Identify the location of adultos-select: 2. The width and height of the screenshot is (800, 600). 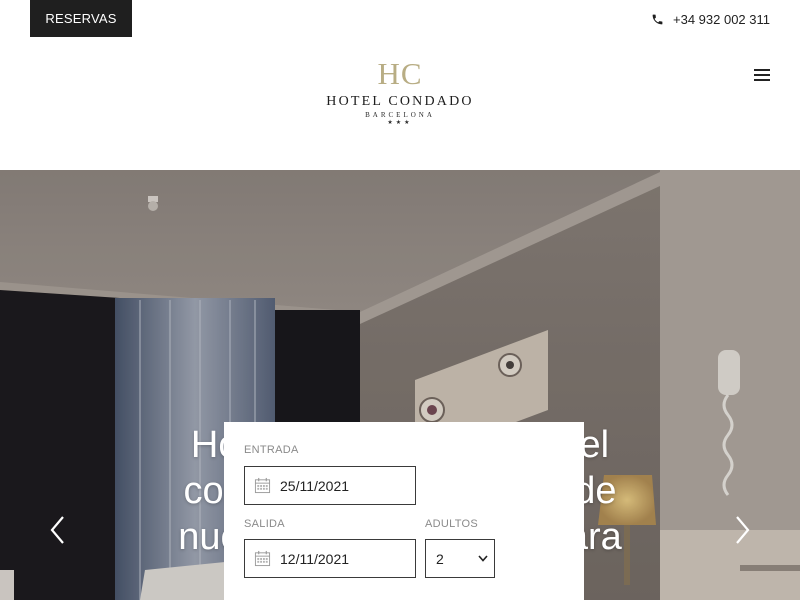
(460, 558).